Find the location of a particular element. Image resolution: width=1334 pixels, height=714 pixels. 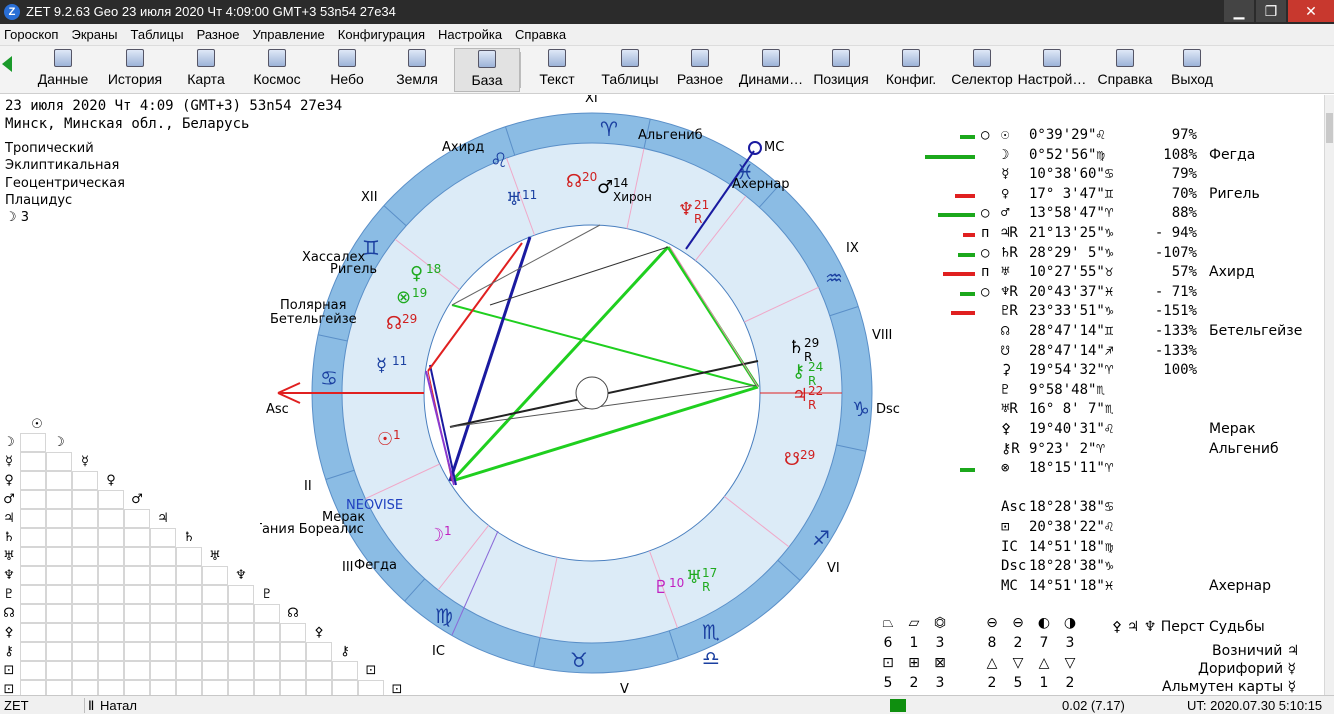

toolbar-cosmos-button: Космос is located at coordinates (277, 70).